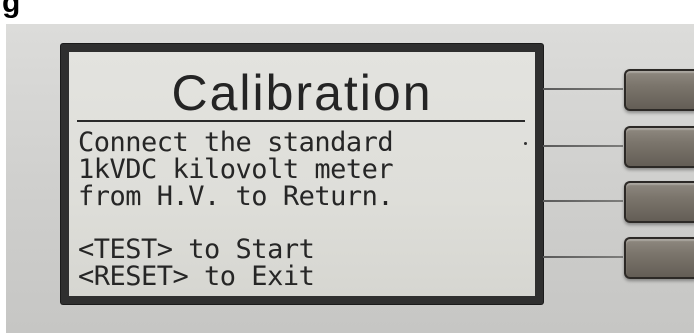 Image resolution: width=694 pixels, height=333 pixels. I want to click on instruction-line-1: Connect the standard, so click(236, 142).